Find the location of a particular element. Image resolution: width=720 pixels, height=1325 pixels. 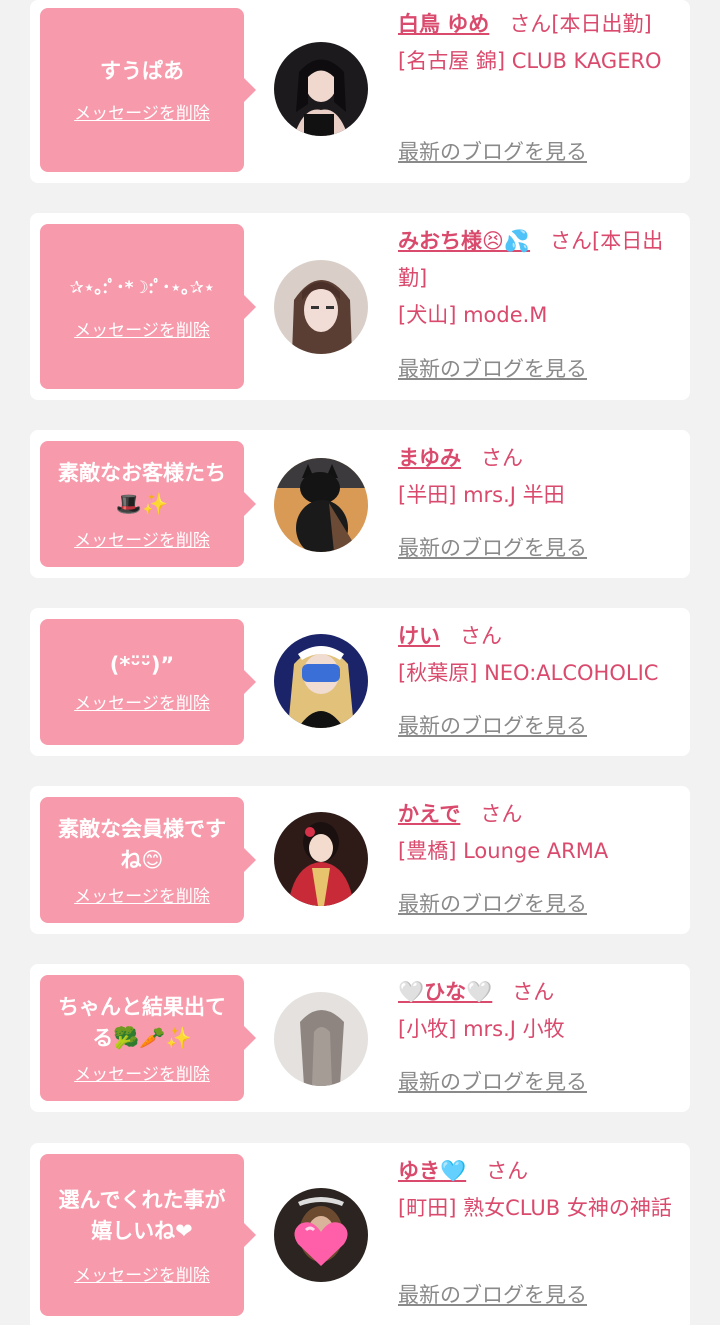

heart-sticker-photo-icon is located at coordinates (321, 1235).